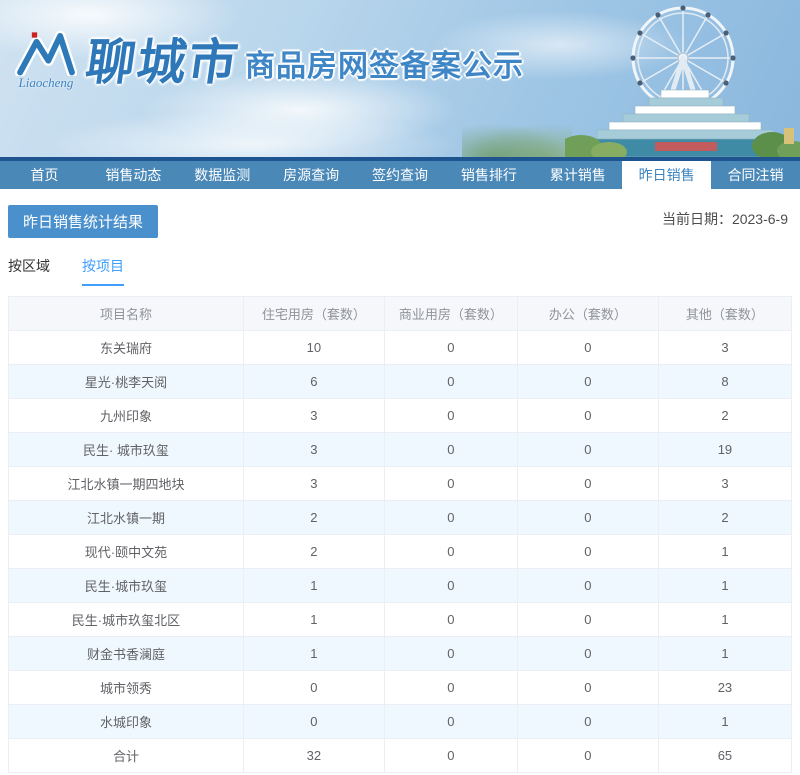 This screenshot has width=800, height=775. I want to click on total-office-cell: 0, so click(587, 755).